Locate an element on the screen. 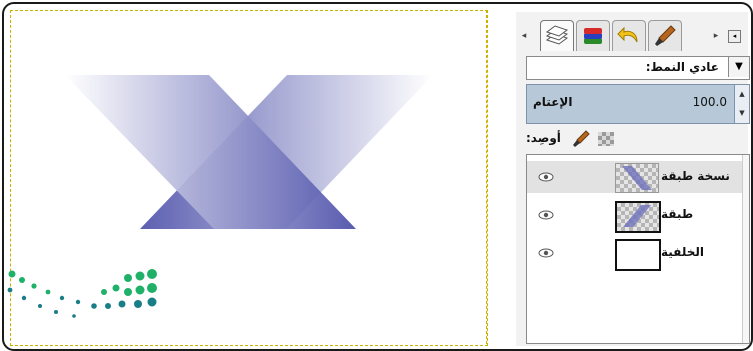 The image size is (753, 351). dock-tab-bar: ◂ ▸ ◂ is located at coordinates (632, 35).